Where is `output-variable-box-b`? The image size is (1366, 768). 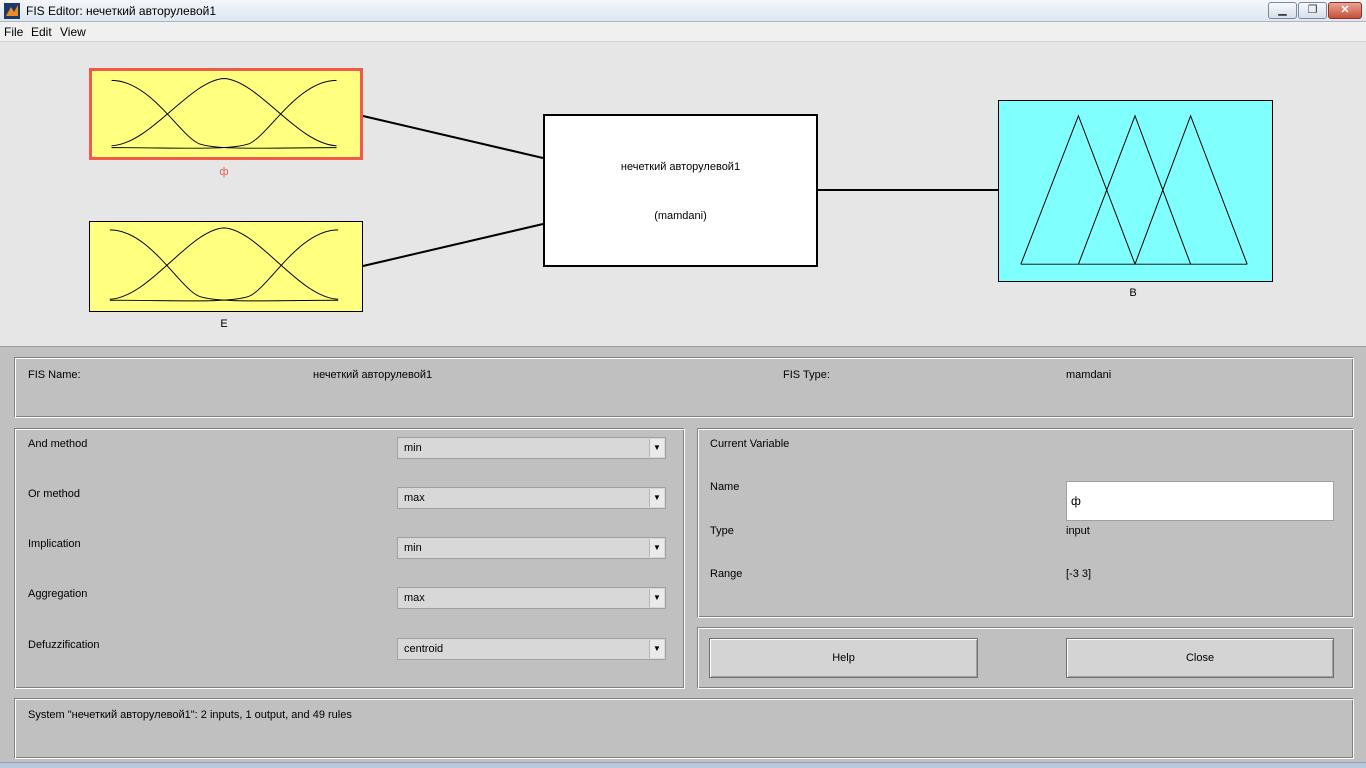 output-variable-box-b is located at coordinates (1135, 191).